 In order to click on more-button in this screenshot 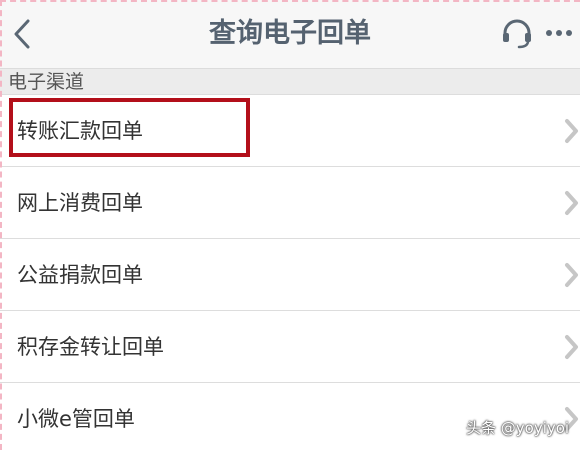, I will do `click(560, 33)`.